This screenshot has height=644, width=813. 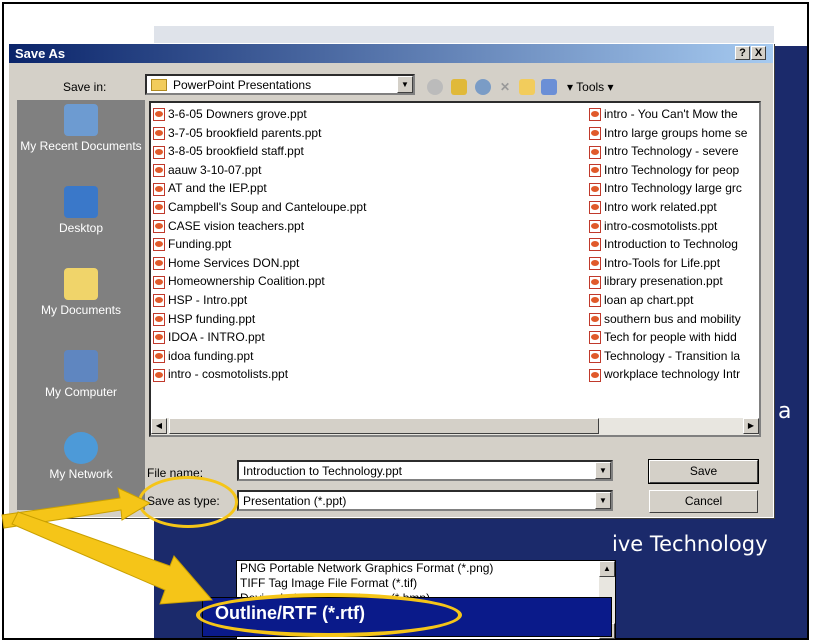 What do you see at coordinates (112, 558) in the screenshot?
I see `arrow-to-rtf-option` at bounding box center [112, 558].